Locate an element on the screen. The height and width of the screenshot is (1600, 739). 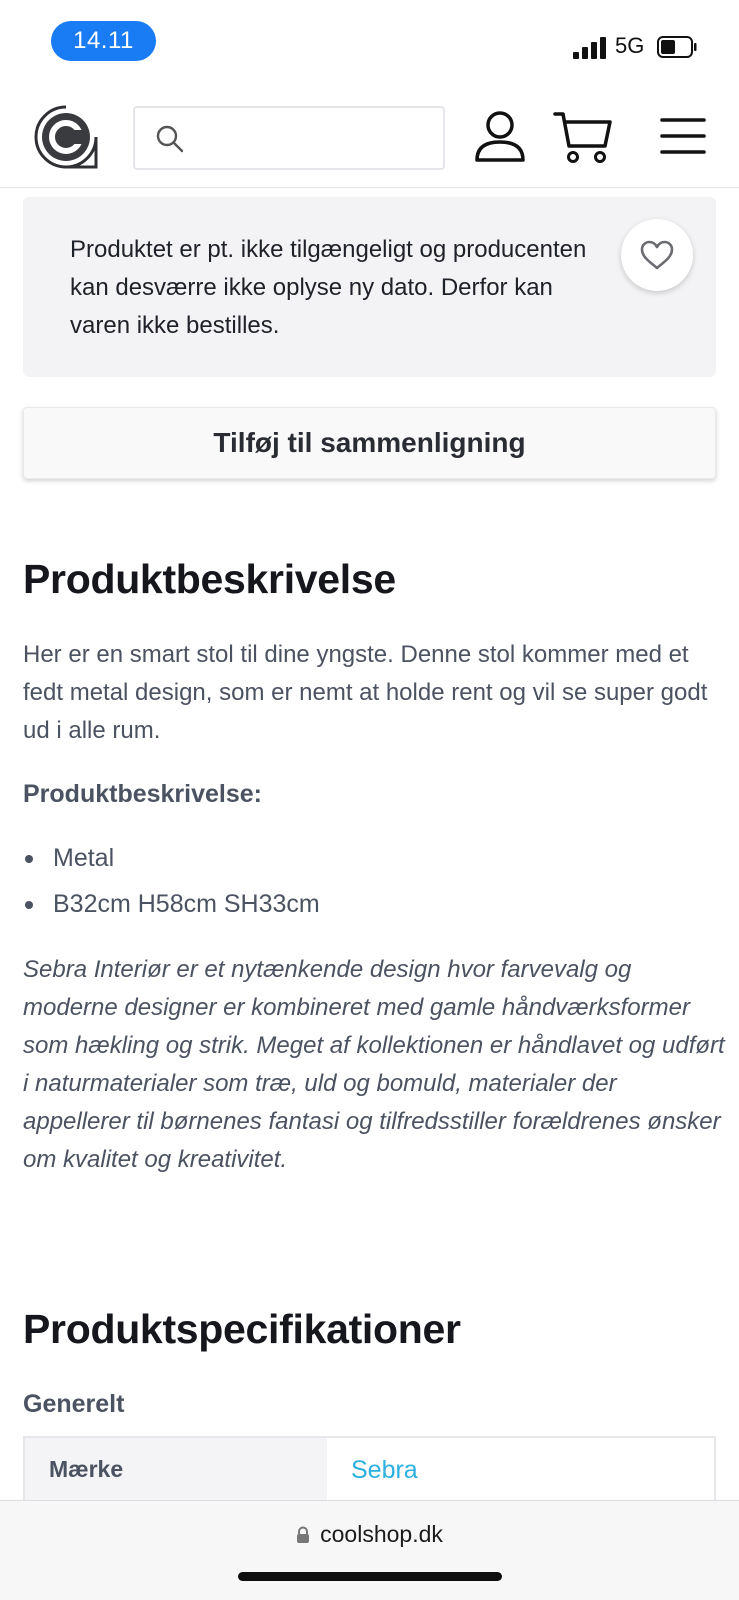
heart-icon is located at coordinates (657, 255).